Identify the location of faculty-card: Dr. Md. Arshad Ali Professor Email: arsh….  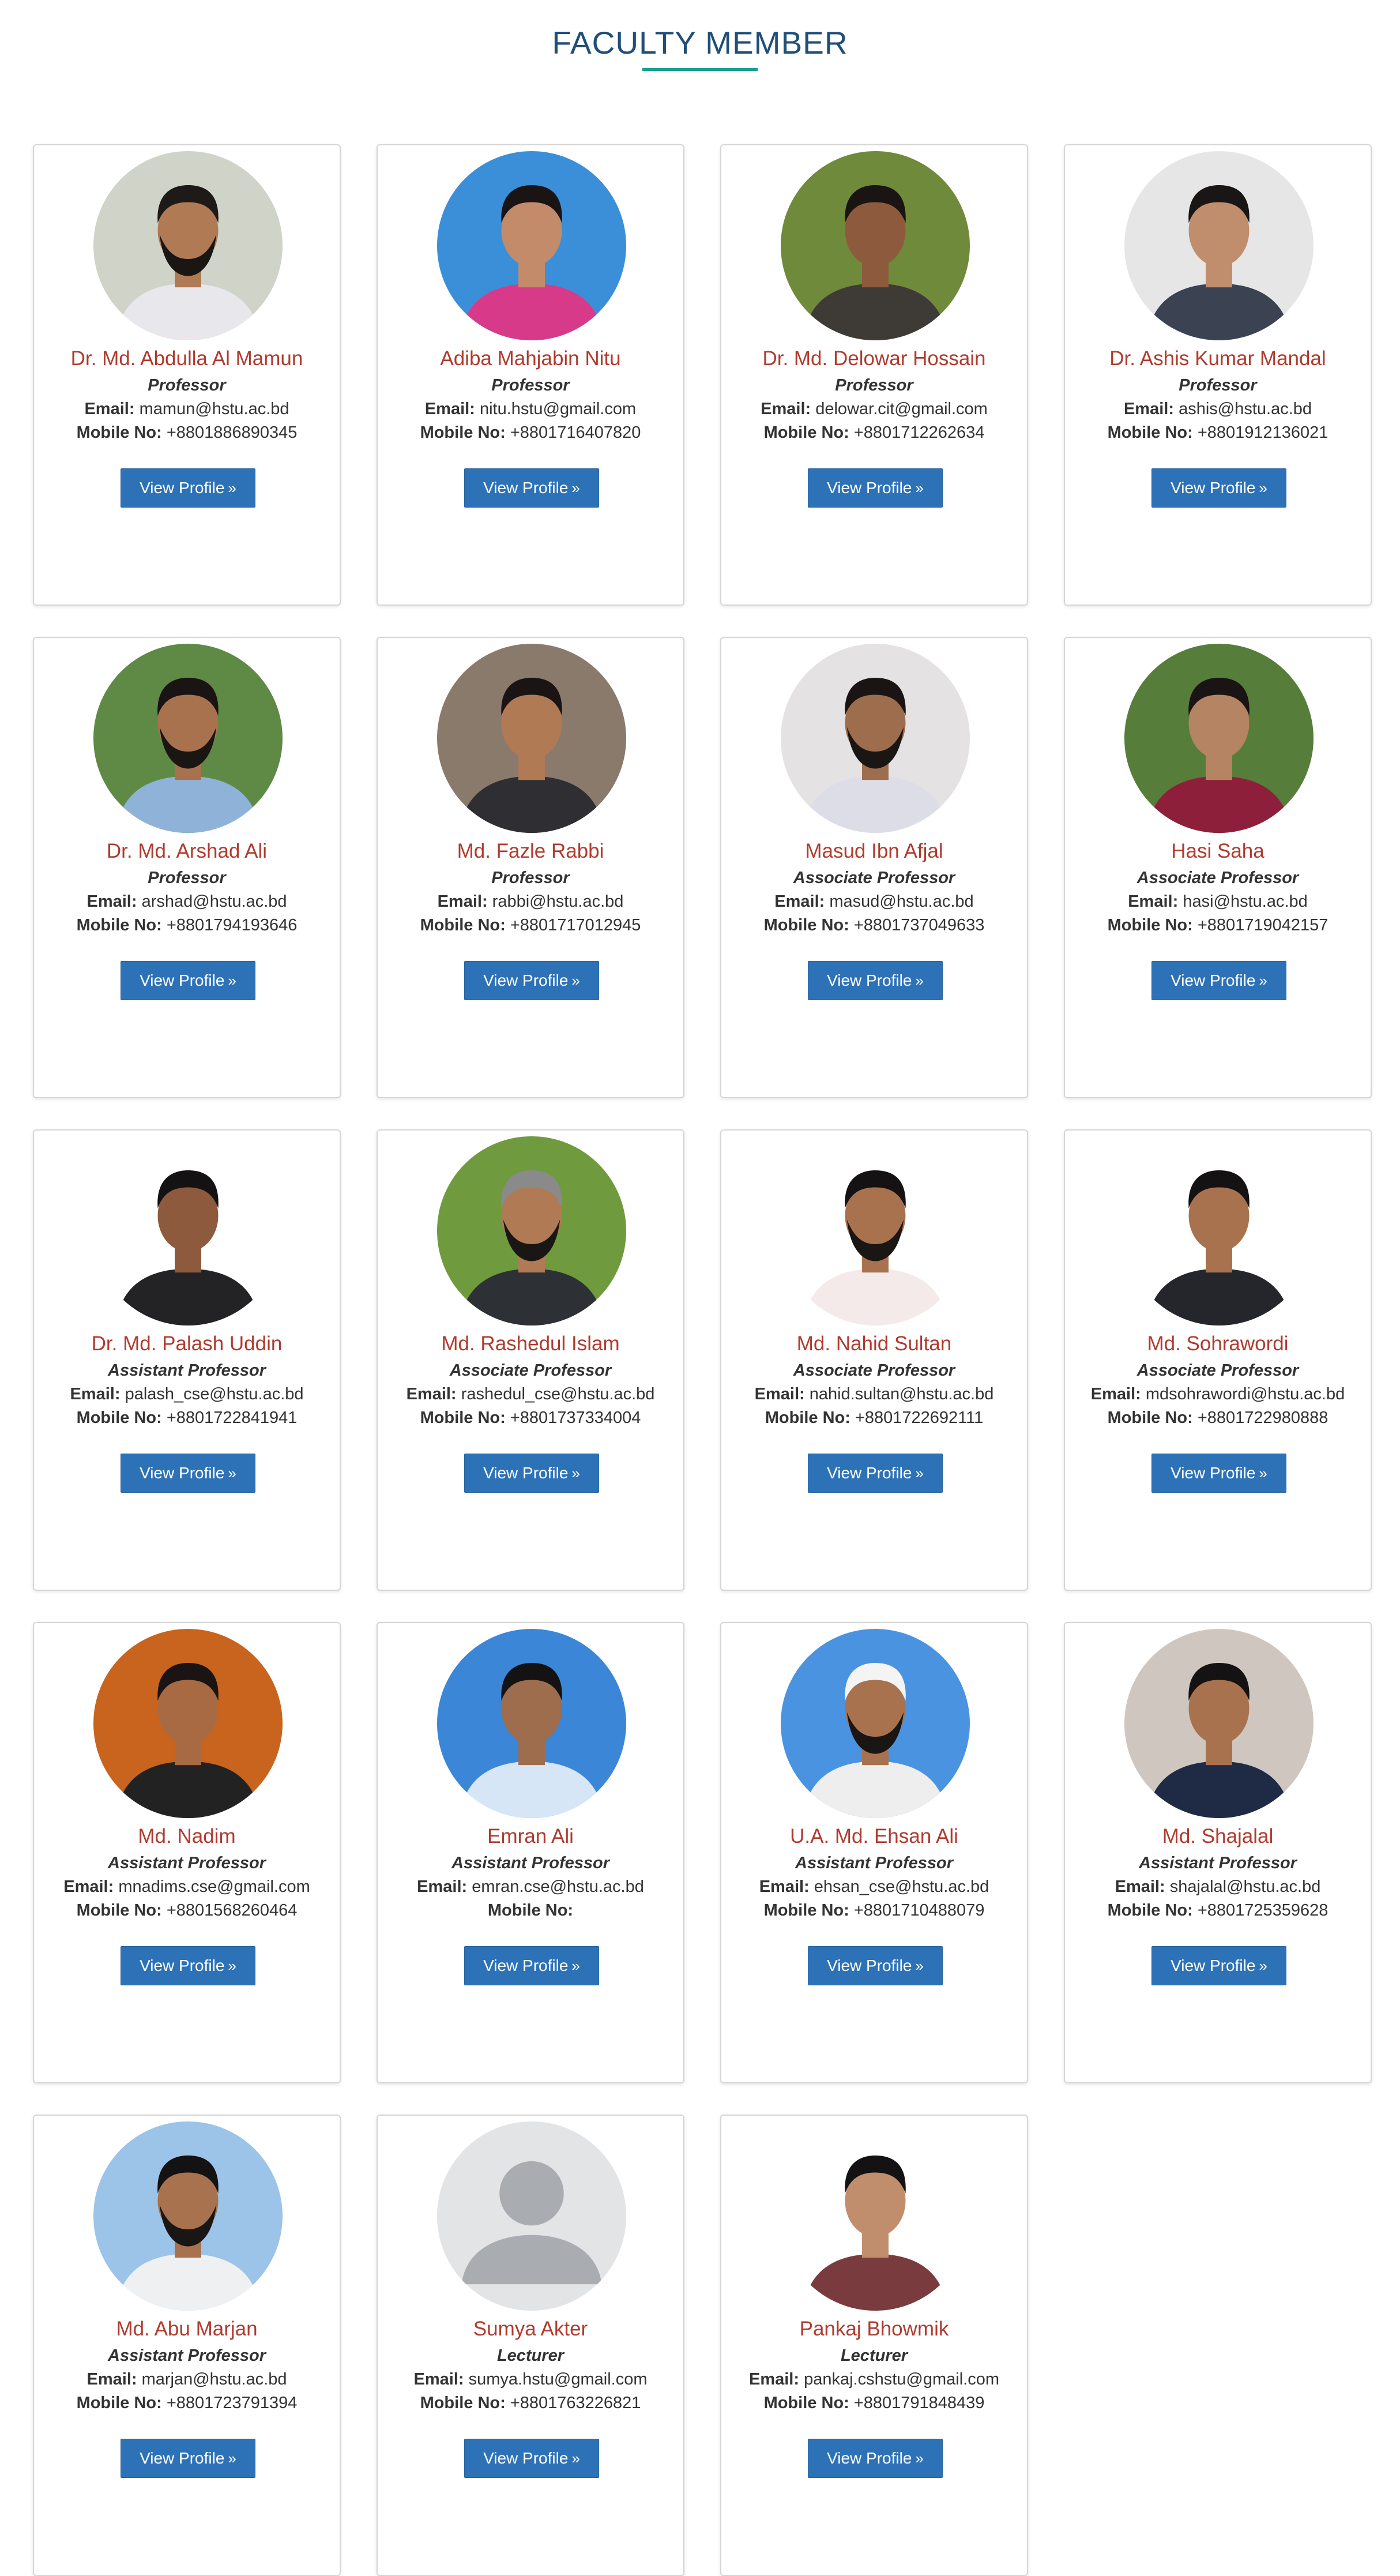
(187, 867).